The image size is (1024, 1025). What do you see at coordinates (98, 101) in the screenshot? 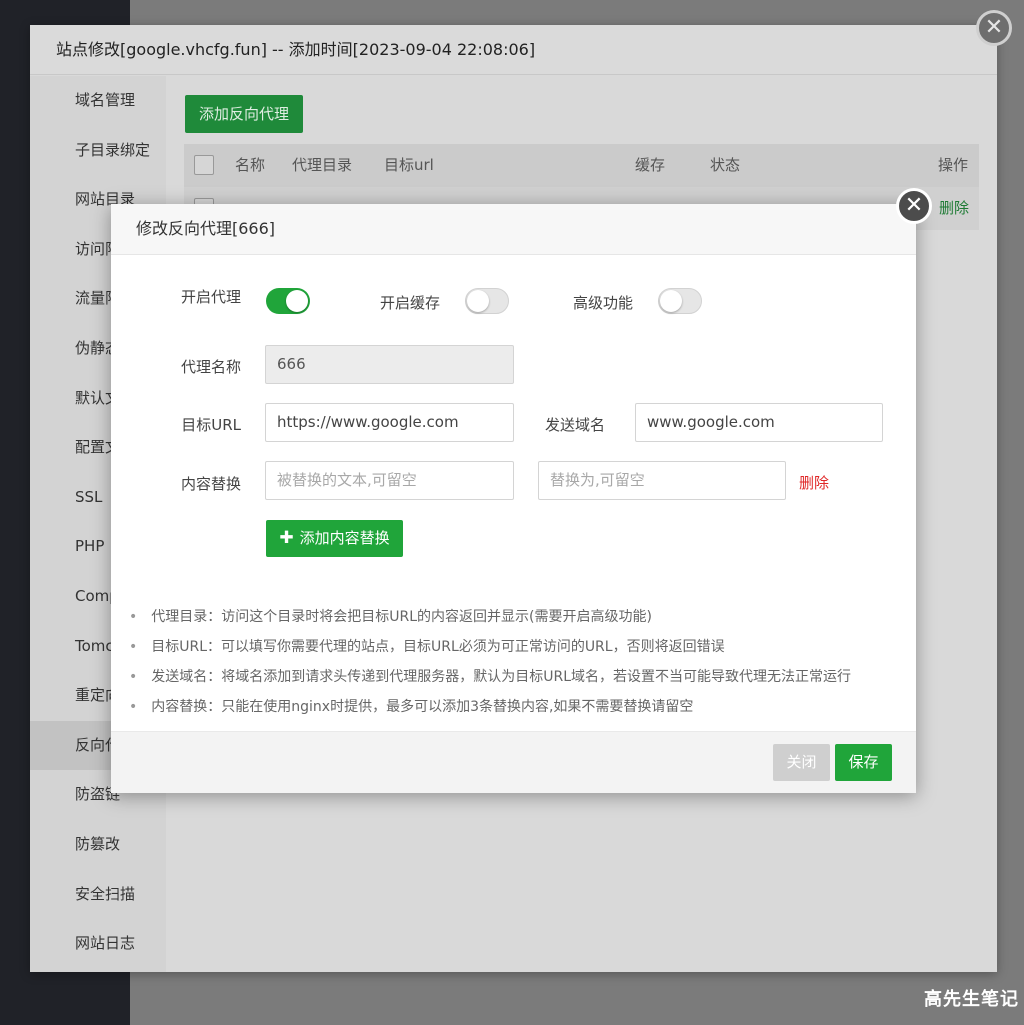
I see `sidebar-item-domain: 域名管理` at bounding box center [98, 101].